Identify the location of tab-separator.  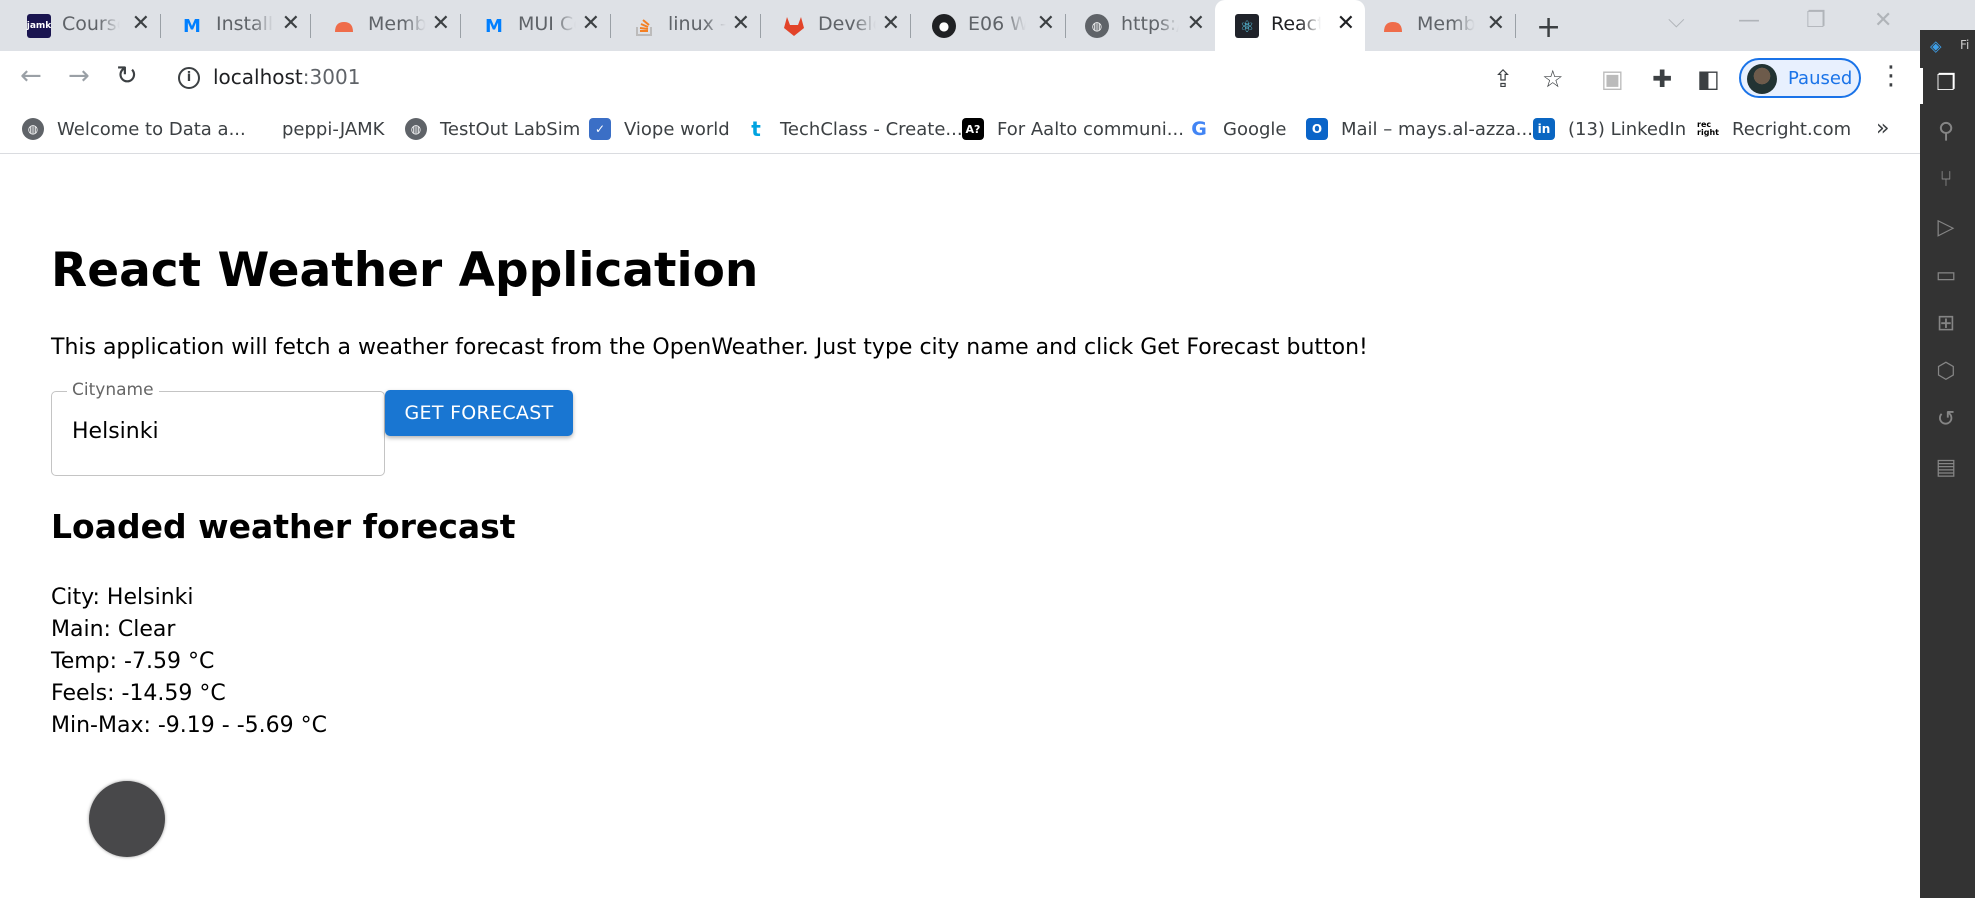
(1515, 26).